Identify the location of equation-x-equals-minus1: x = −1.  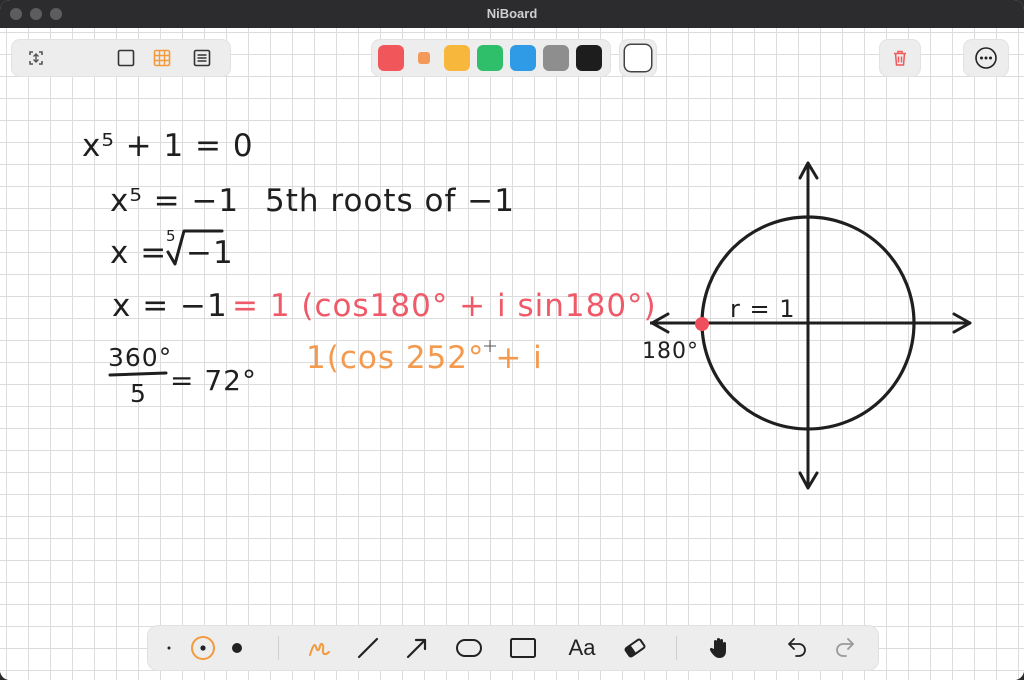
(170, 306).